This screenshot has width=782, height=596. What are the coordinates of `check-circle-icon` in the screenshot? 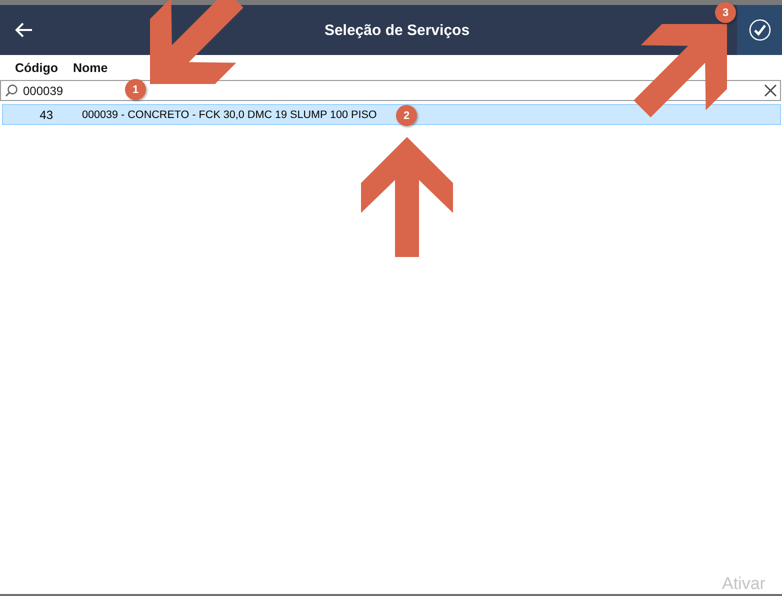 It's located at (759, 30).